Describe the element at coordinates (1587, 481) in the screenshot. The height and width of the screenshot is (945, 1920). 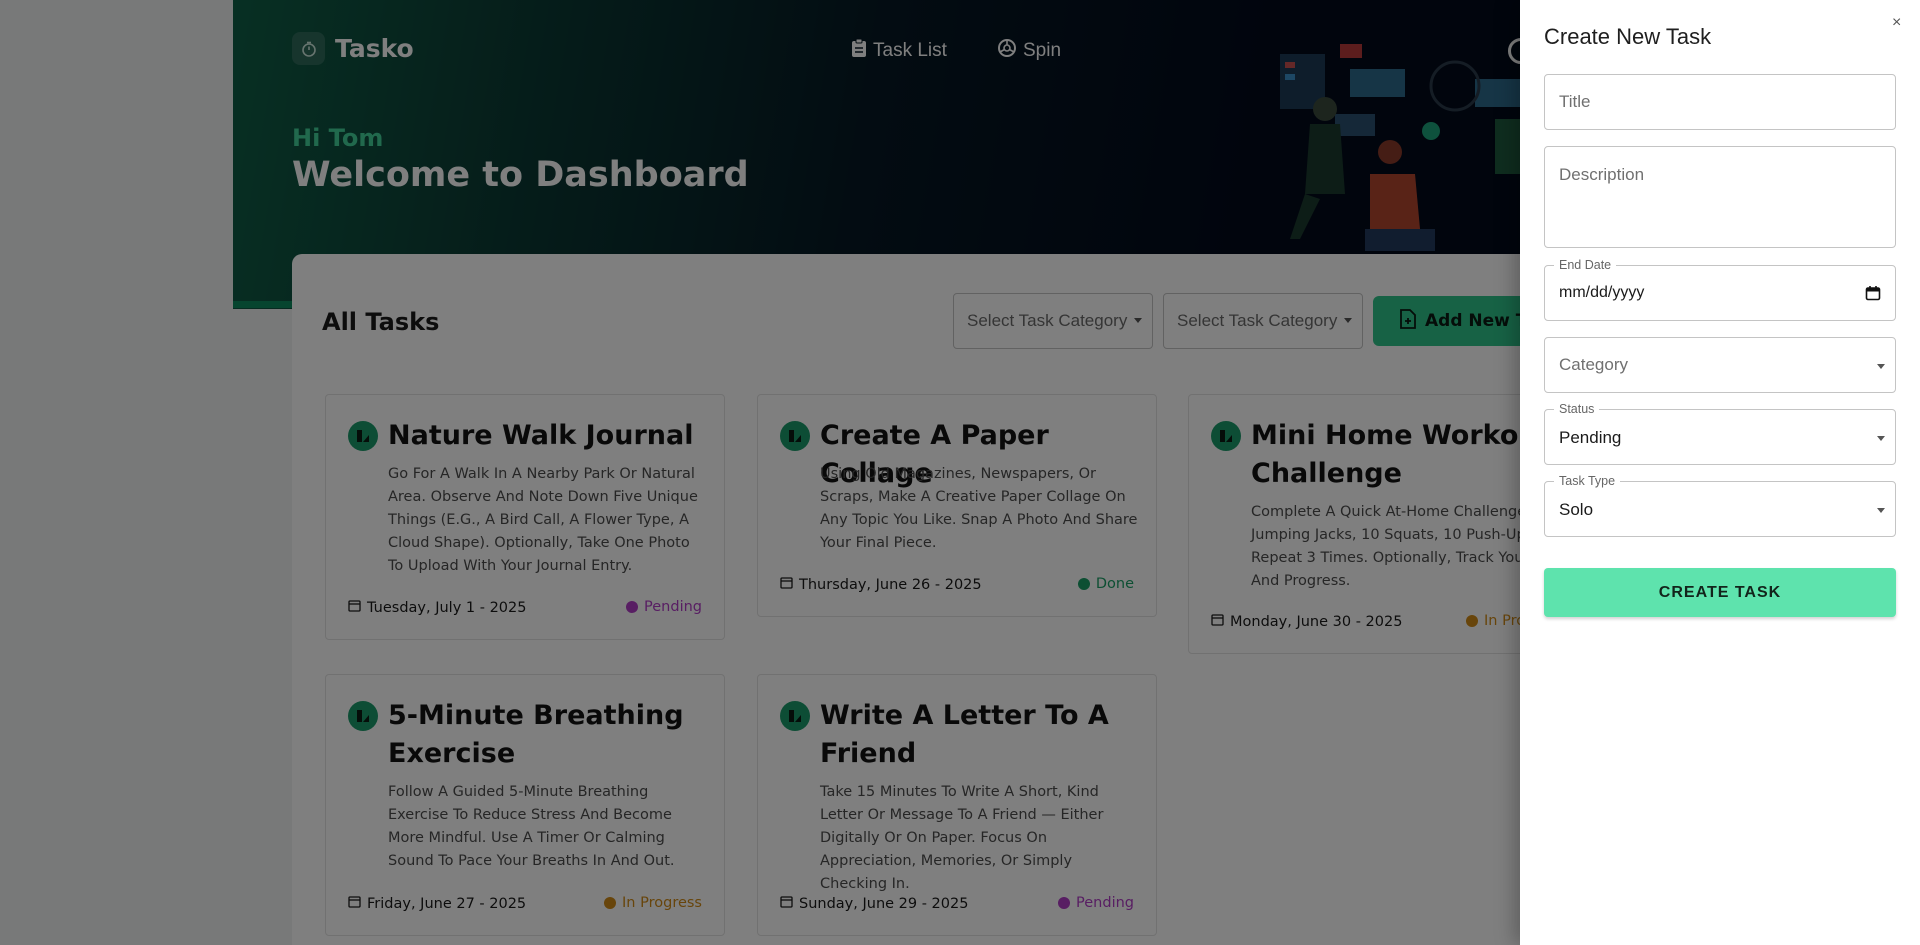
I see `task-type-label: Task Type` at that location.